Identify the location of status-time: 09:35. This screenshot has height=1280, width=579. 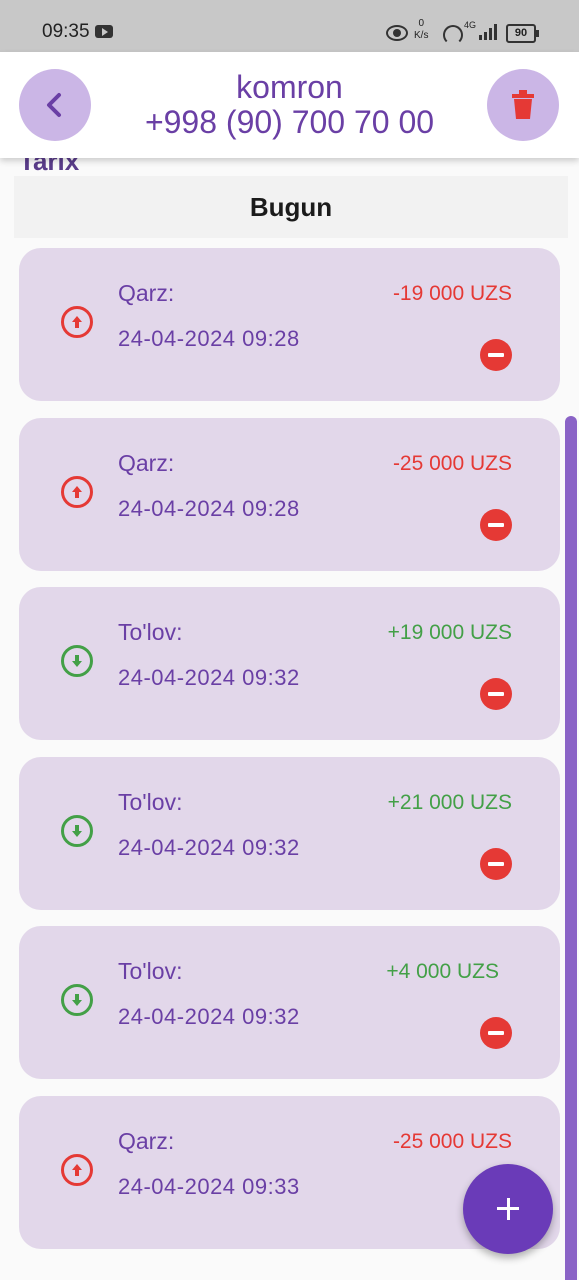
(66, 31).